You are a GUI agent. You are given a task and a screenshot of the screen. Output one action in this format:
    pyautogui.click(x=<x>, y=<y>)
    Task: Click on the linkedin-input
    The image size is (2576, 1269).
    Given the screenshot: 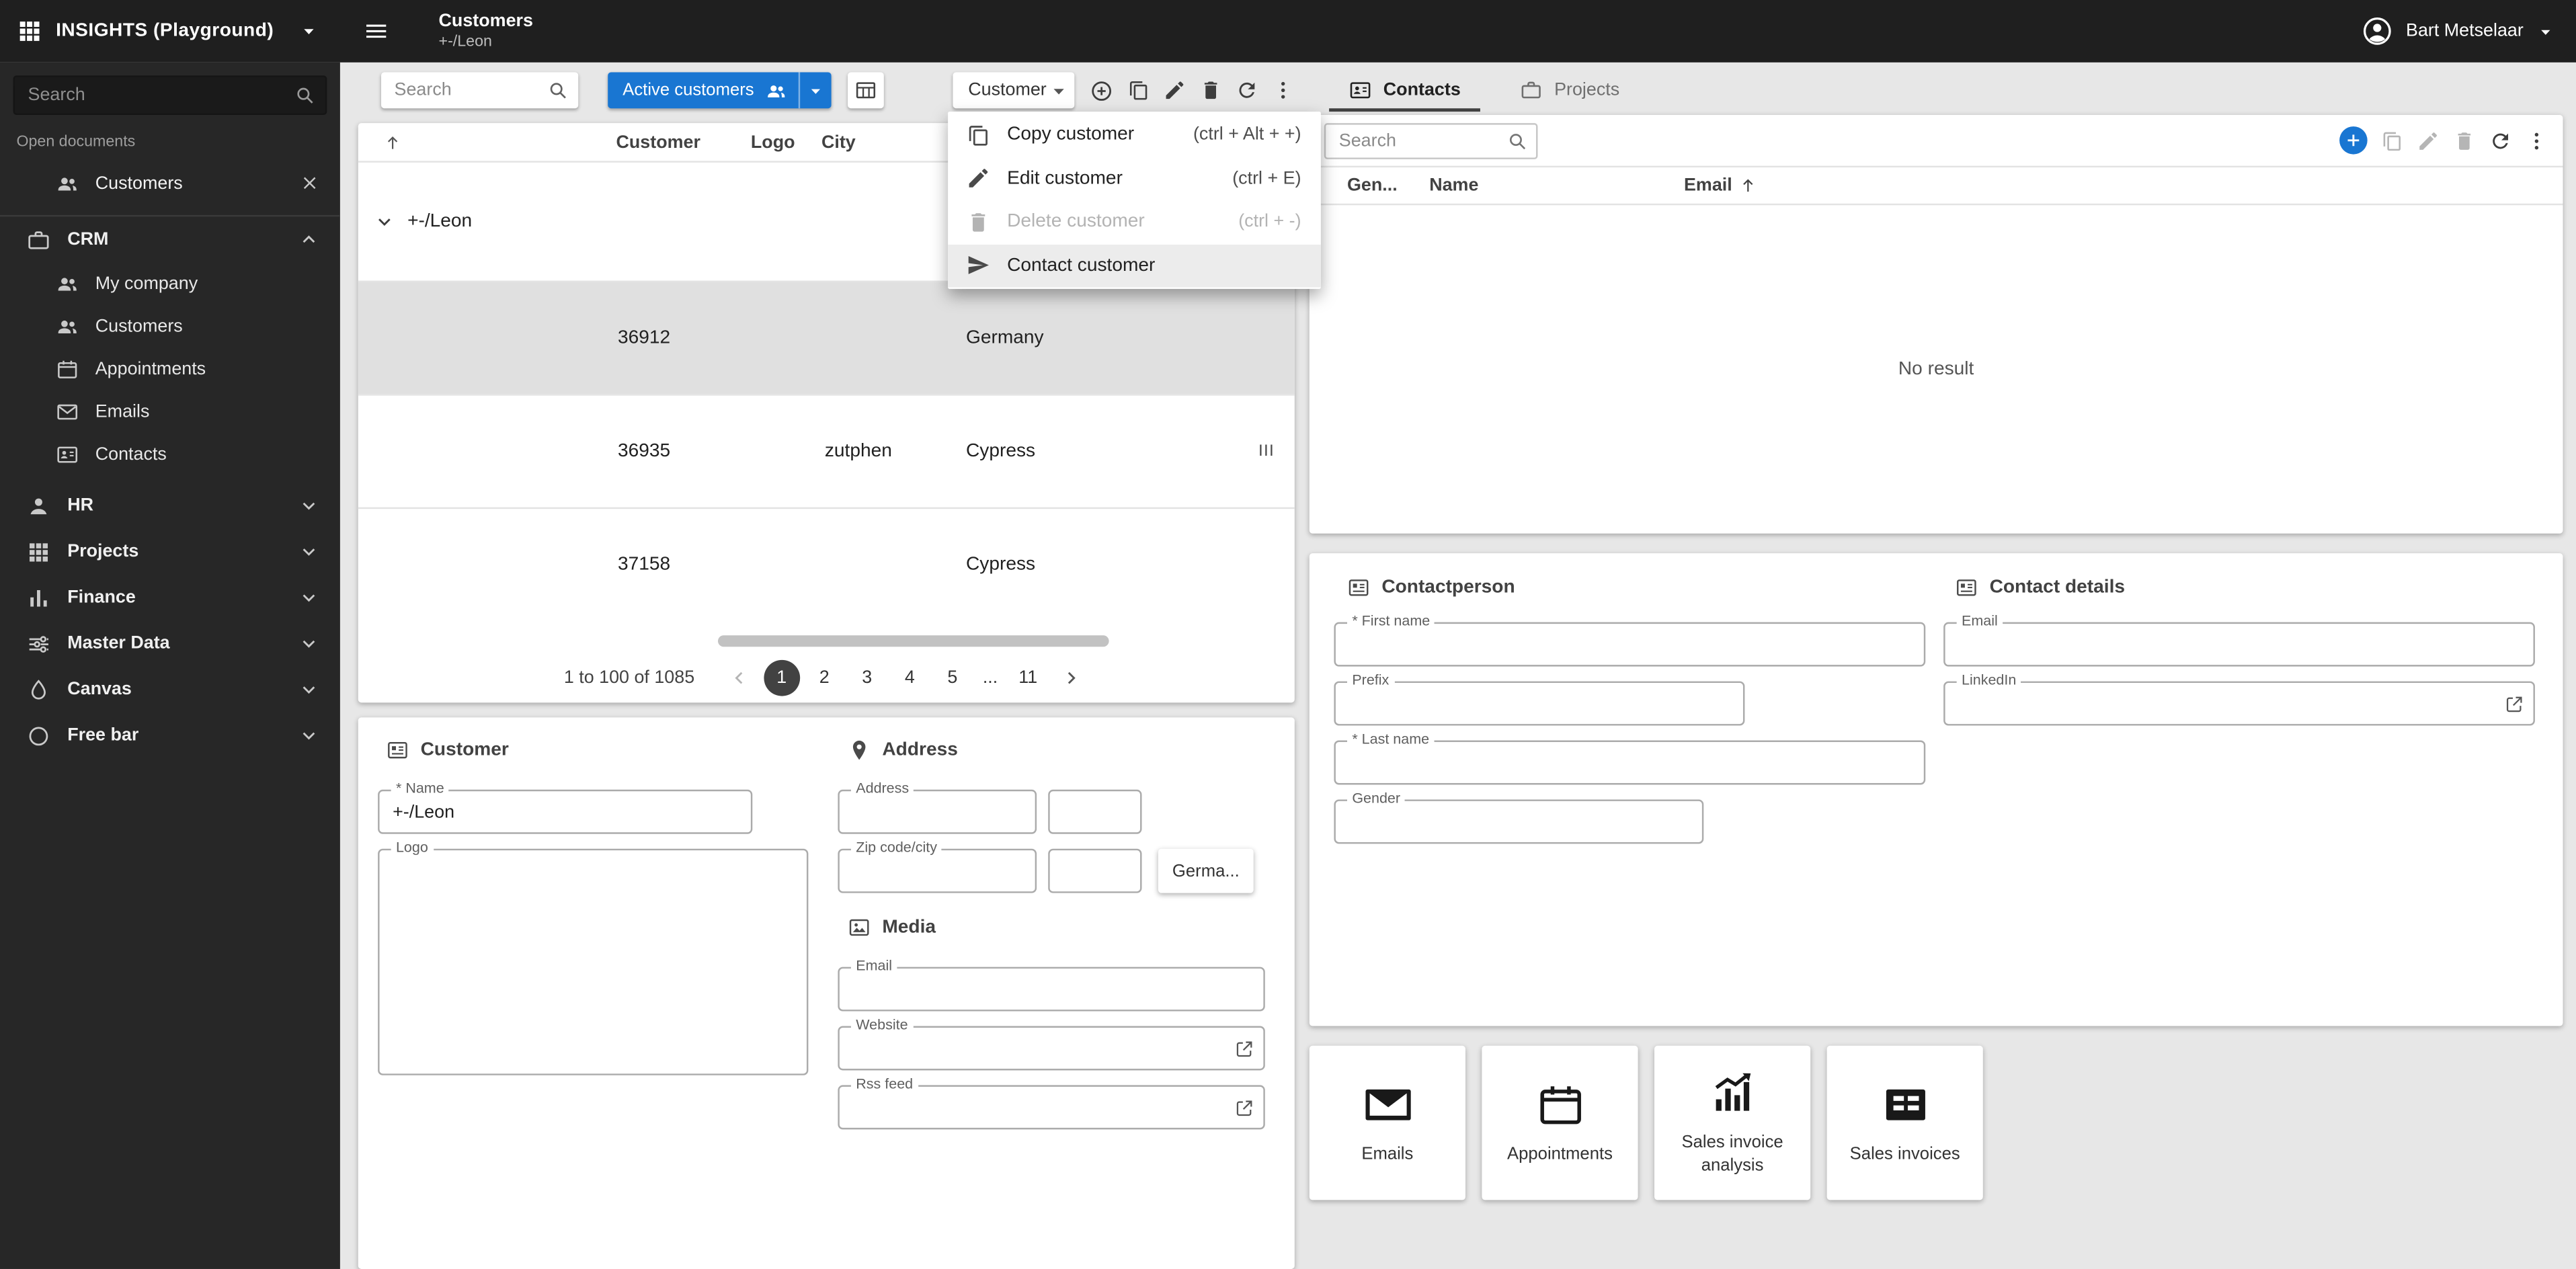 What is the action you would take?
    pyautogui.click(x=2239, y=704)
    